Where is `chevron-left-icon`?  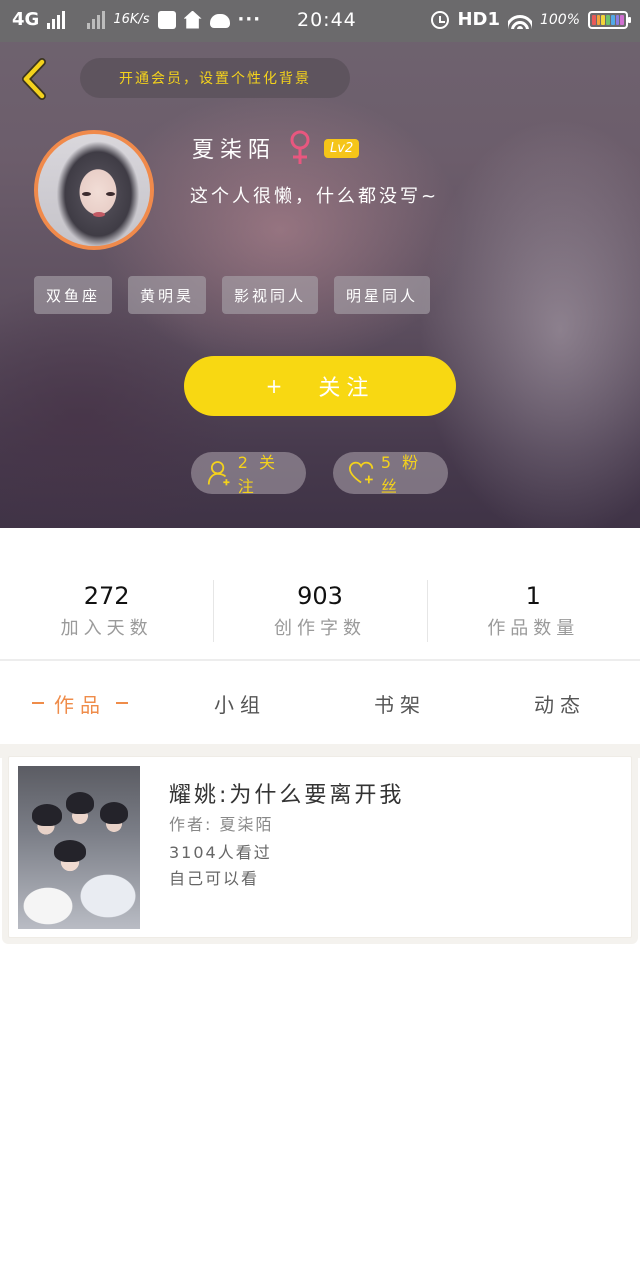 chevron-left-icon is located at coordinates (34, 79).